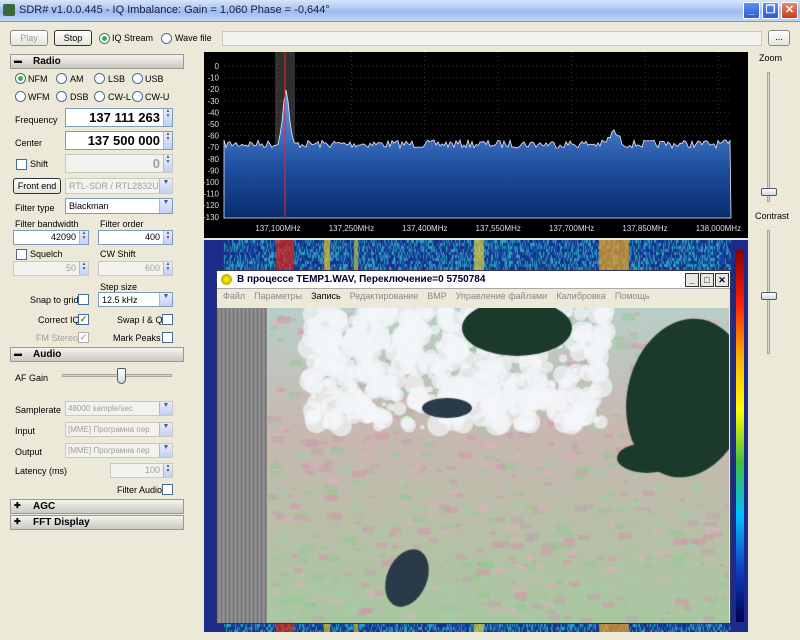  Describe the element at coordinates (97, 61) in the screenshot. I see `radio-section-header: ▬ Radio` at that location.